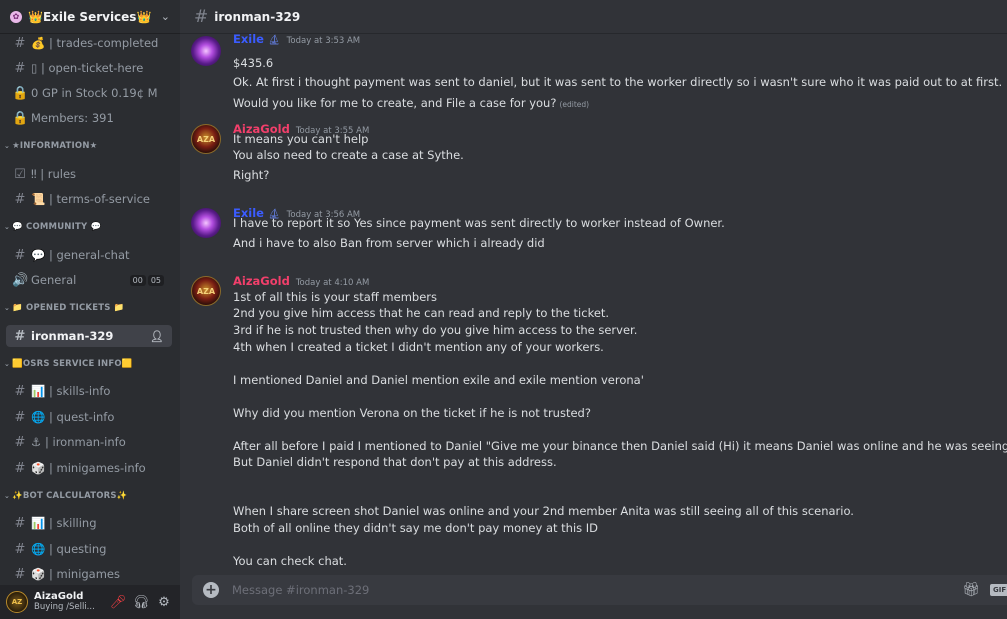  I want to click on channel-category: ⌄ ★INFORMATION★, so click(50, 146).